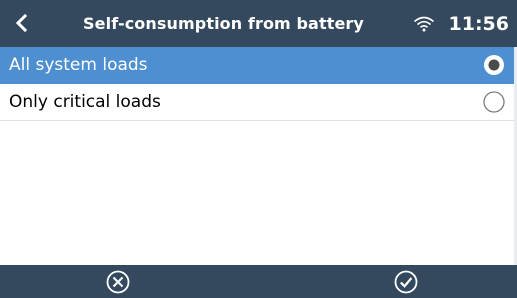 The image size is (517, 298). I want to click on back-button, so click(22, 23).